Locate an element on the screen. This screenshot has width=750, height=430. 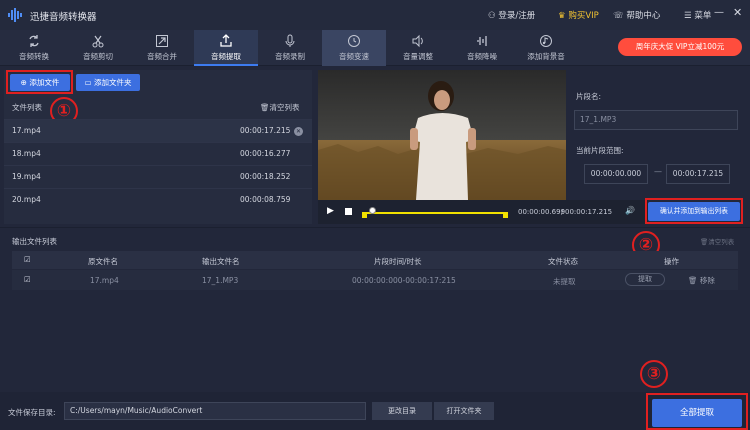
buy-vip-link: ♛ 购买VIP is located at coordinates (578, 15).